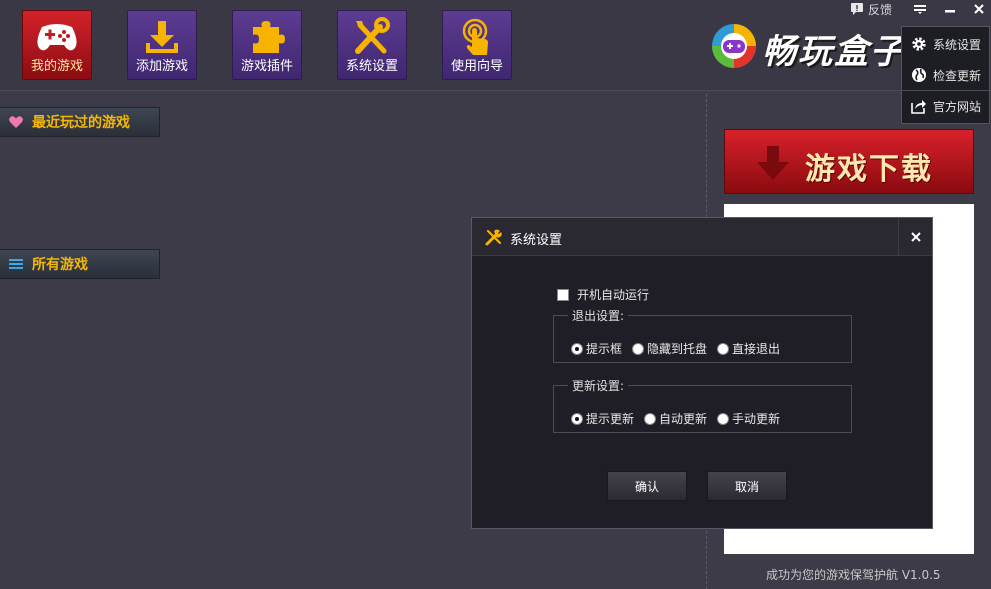  Describe the element at coordinates (756, 349) in the screenshot. I see `exit-option-quit-label: 直接退出` at that location.